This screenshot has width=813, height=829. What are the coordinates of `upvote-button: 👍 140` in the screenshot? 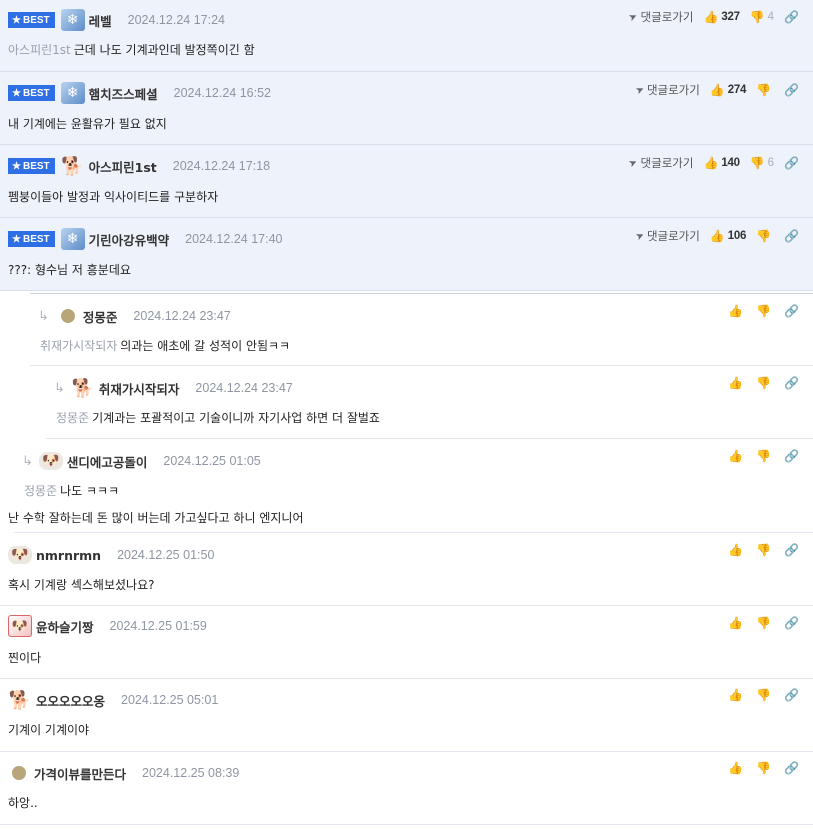 It's located at (721, 163).